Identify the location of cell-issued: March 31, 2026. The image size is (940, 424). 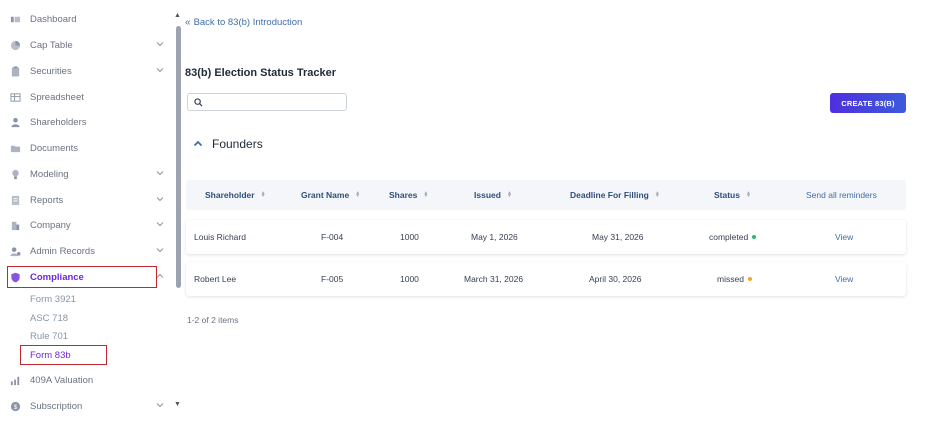
(494, 279).